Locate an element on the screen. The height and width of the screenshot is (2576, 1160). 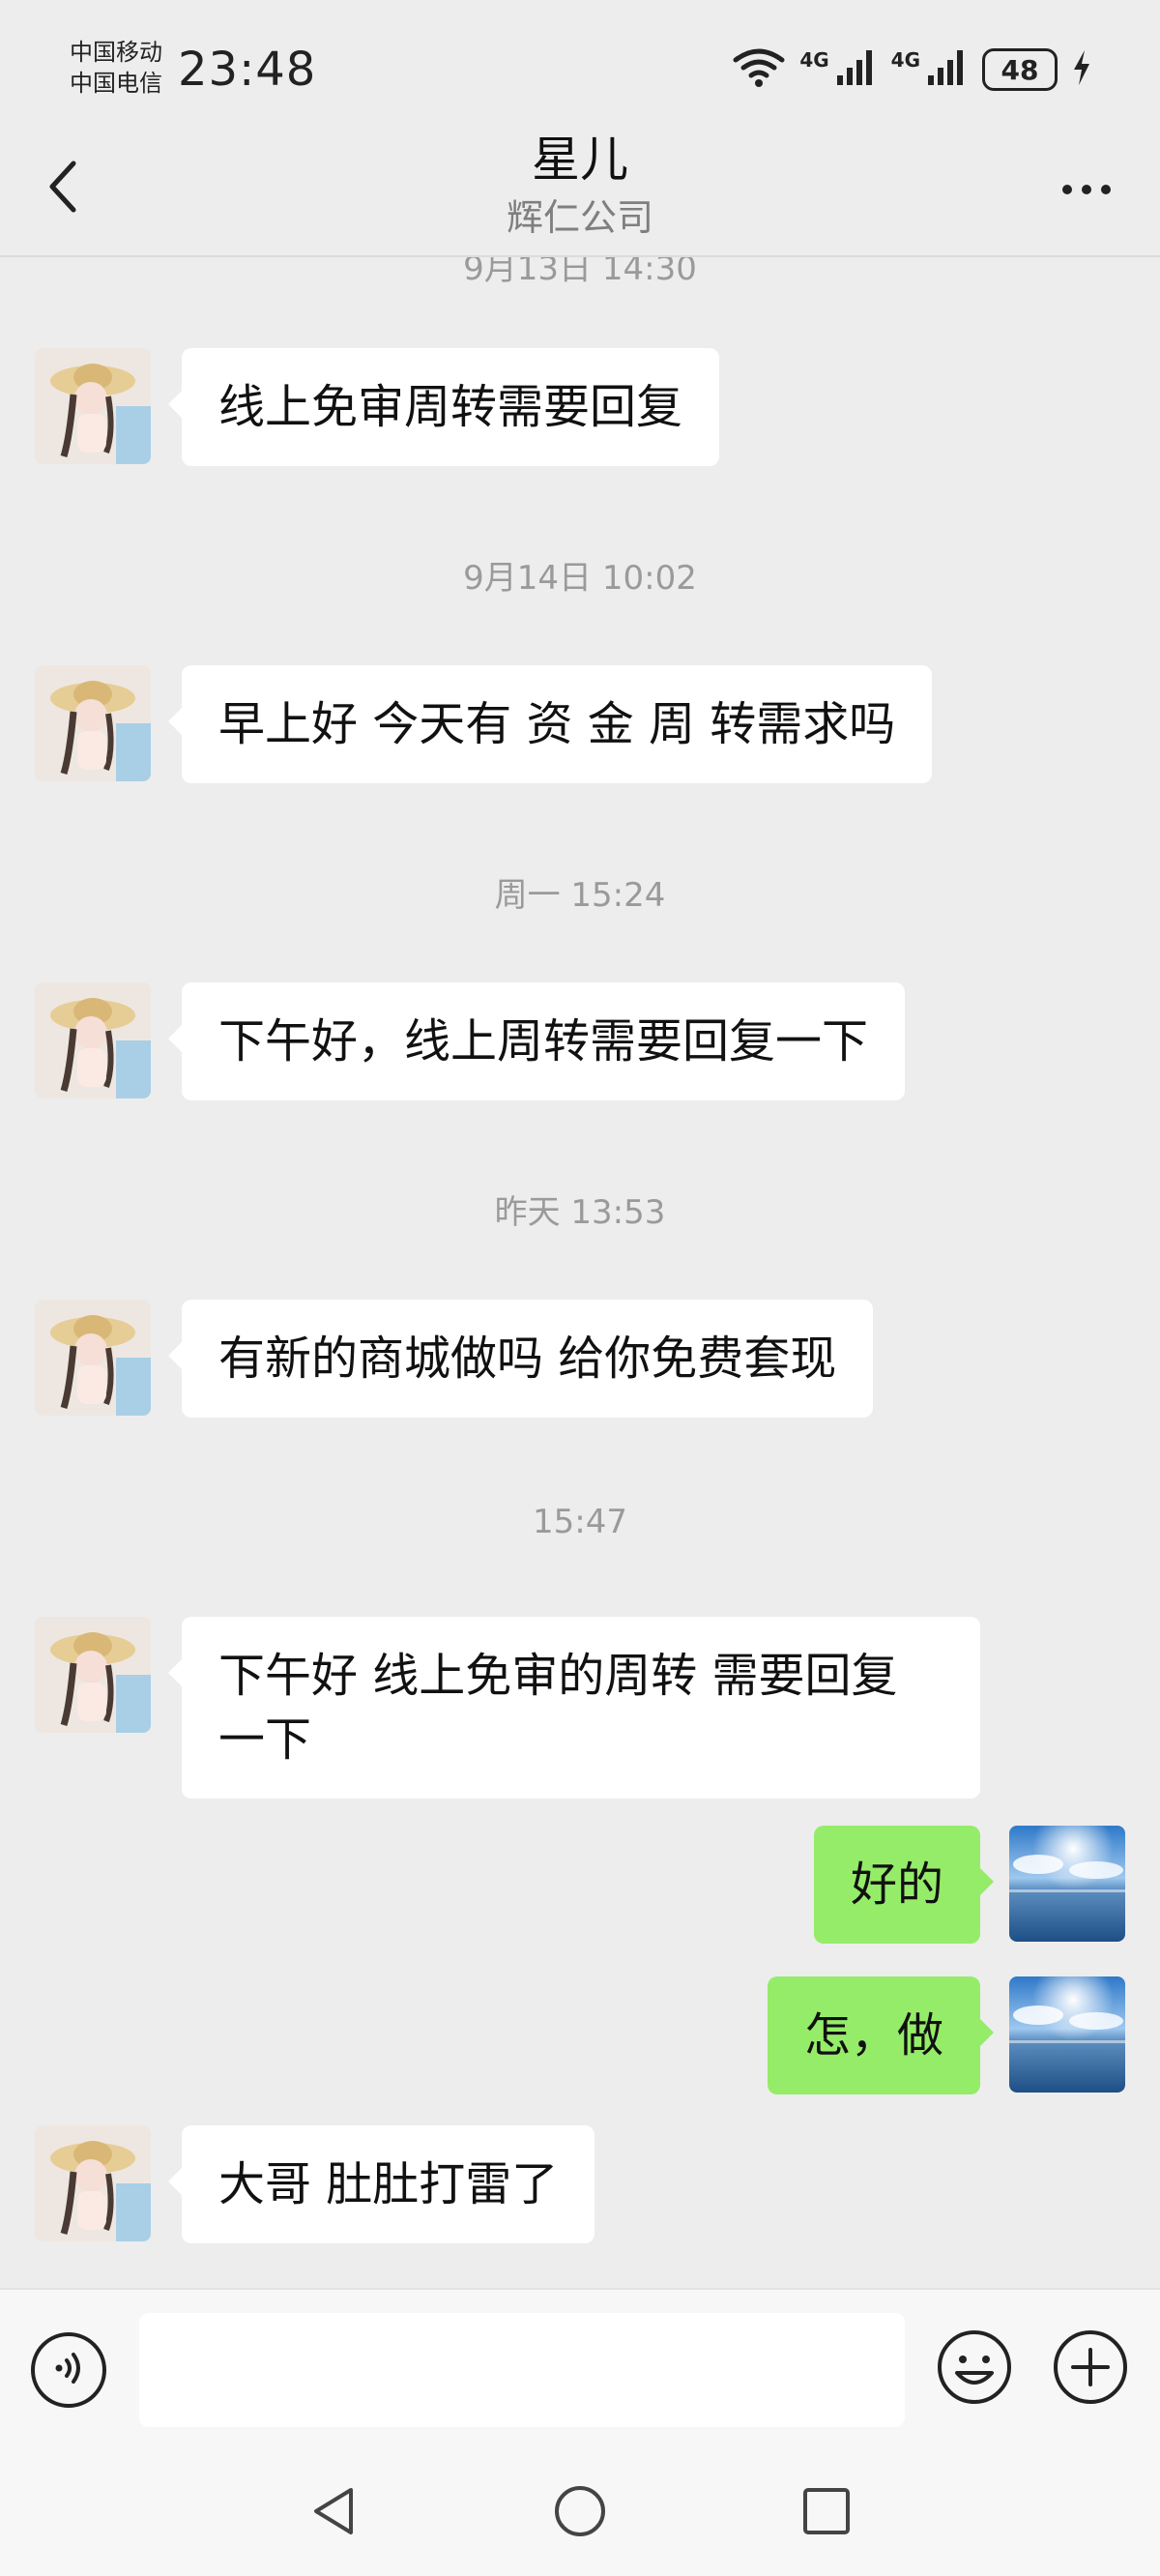
timestamp: 9月13日 14:30 is located at coordinates (580, 272).